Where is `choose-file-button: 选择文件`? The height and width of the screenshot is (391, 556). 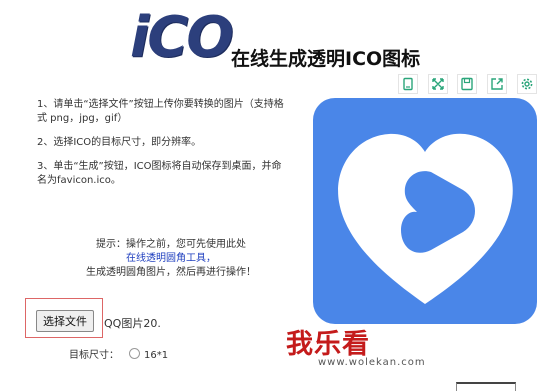 choose-file-button: 选择文件 is located at coordinates (65, 321).